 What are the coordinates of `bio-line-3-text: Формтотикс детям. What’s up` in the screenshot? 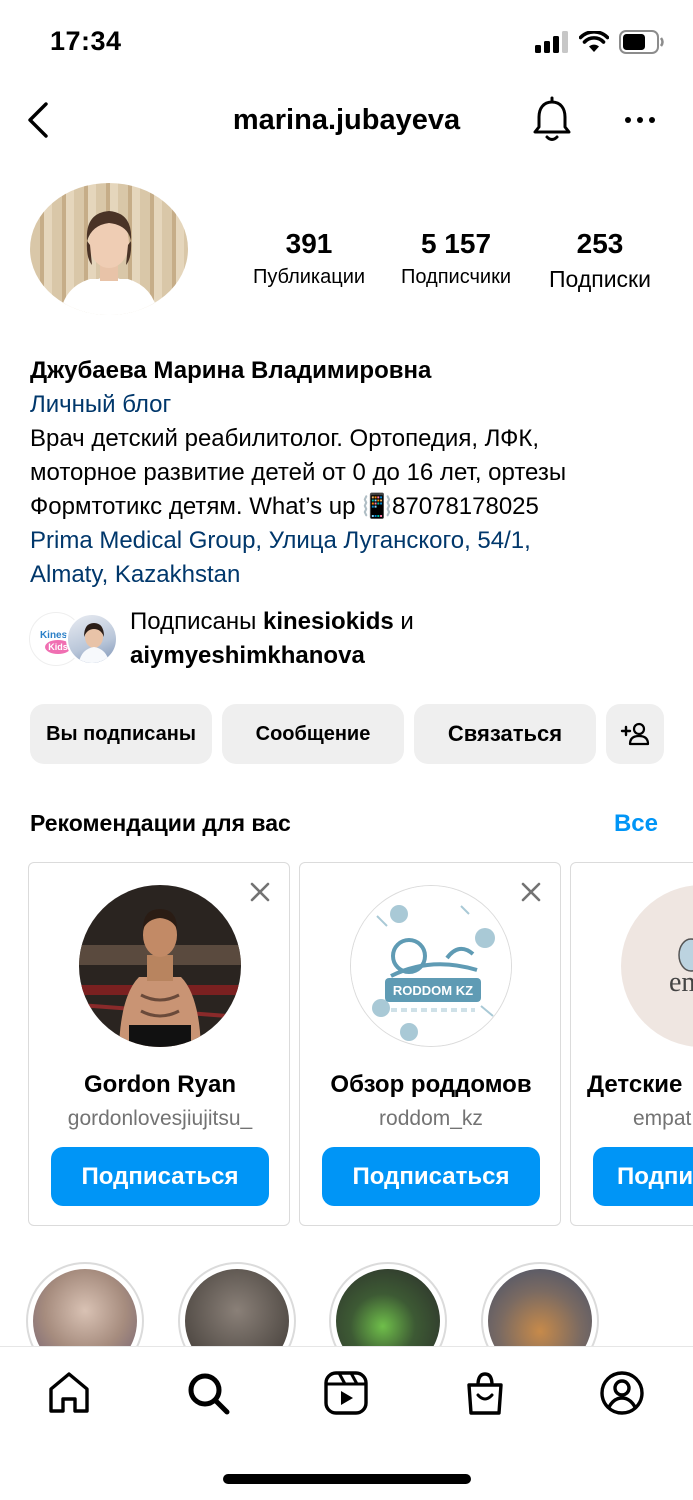 It's located at (196, 506).